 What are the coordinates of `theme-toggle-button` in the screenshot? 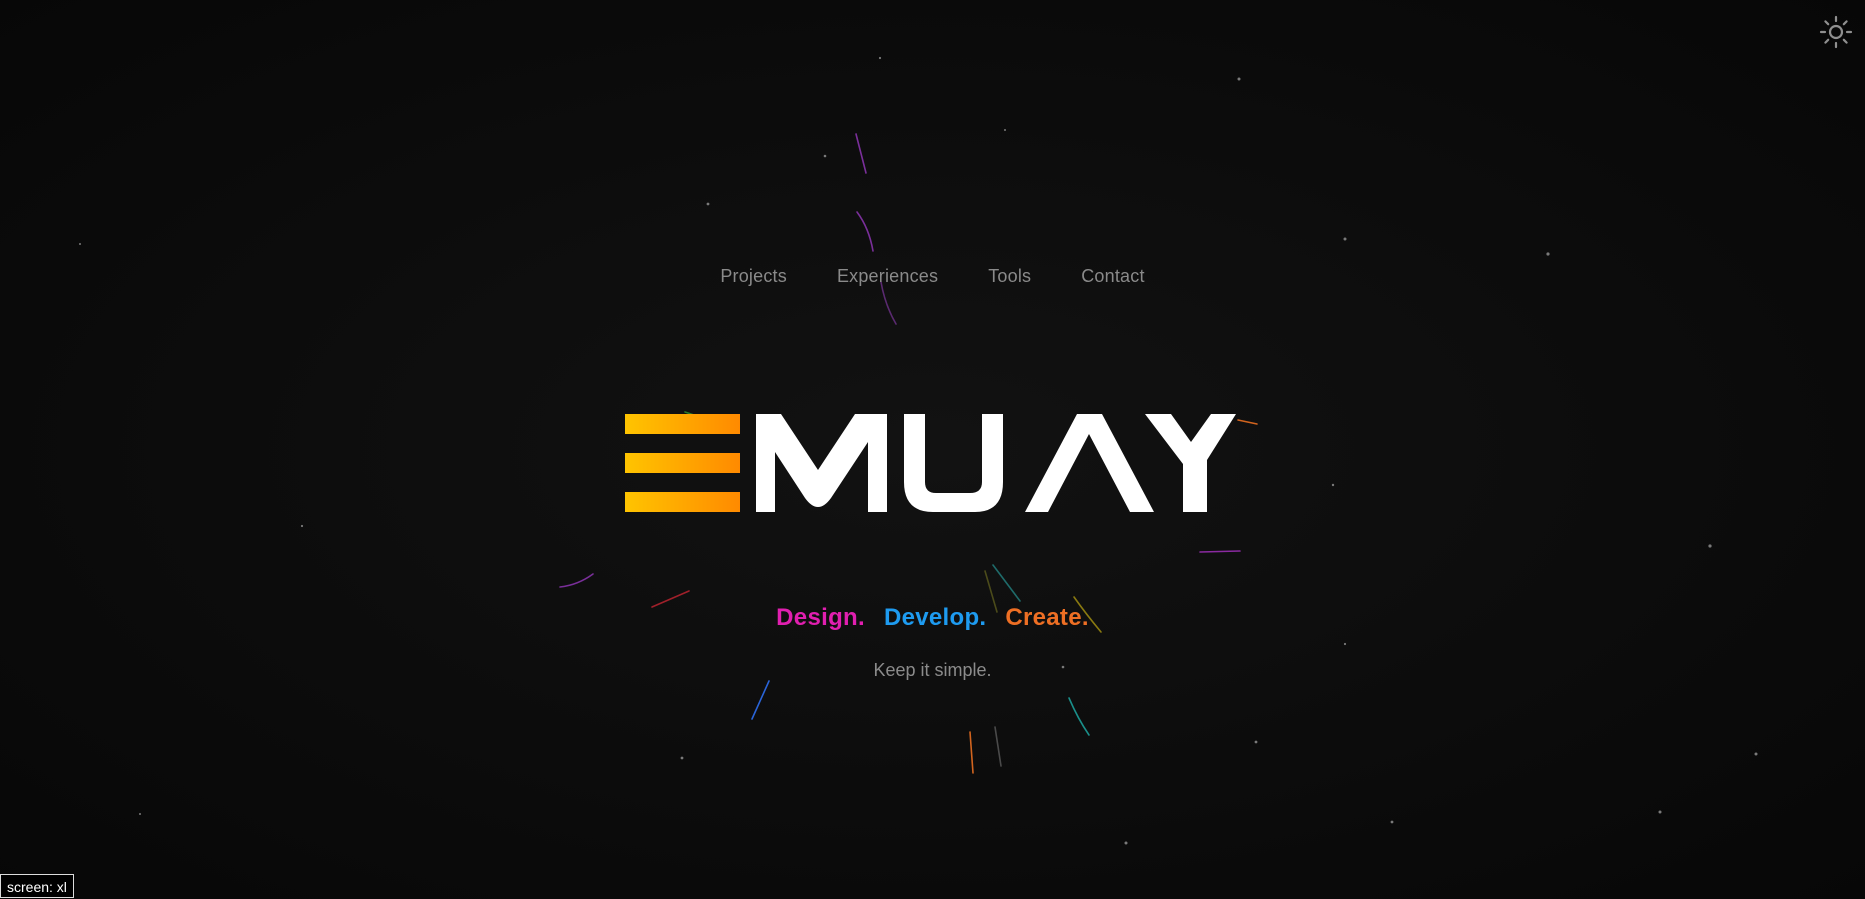 It's located at (1836, 32).